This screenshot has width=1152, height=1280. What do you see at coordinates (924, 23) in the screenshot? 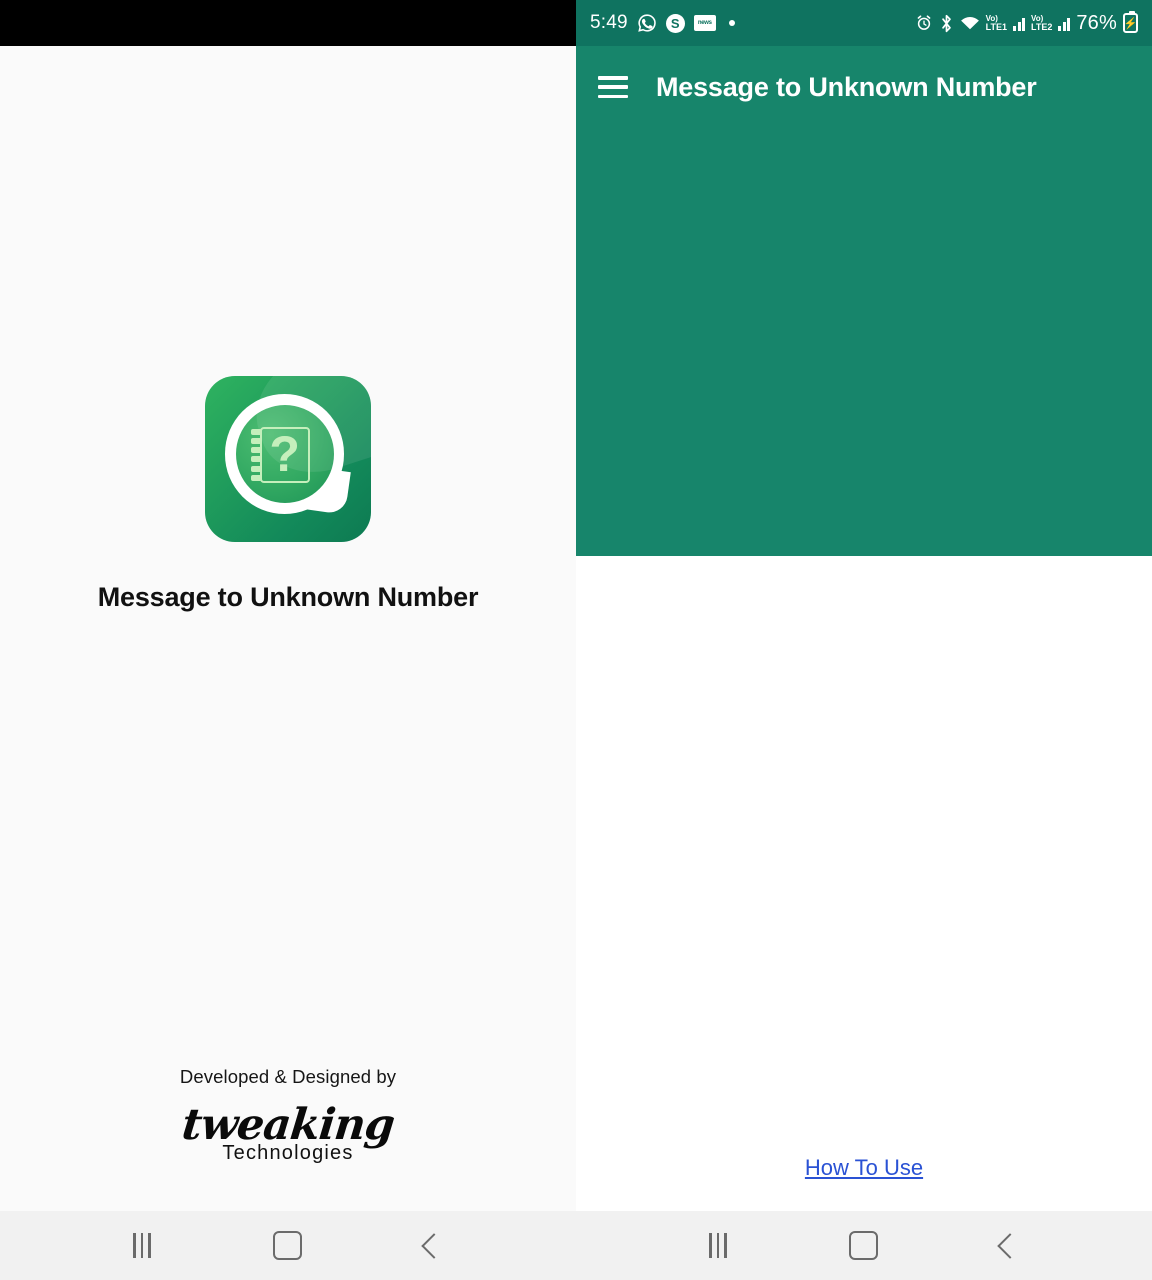
I see `alarm-icon` at bounding box center [924, 23].